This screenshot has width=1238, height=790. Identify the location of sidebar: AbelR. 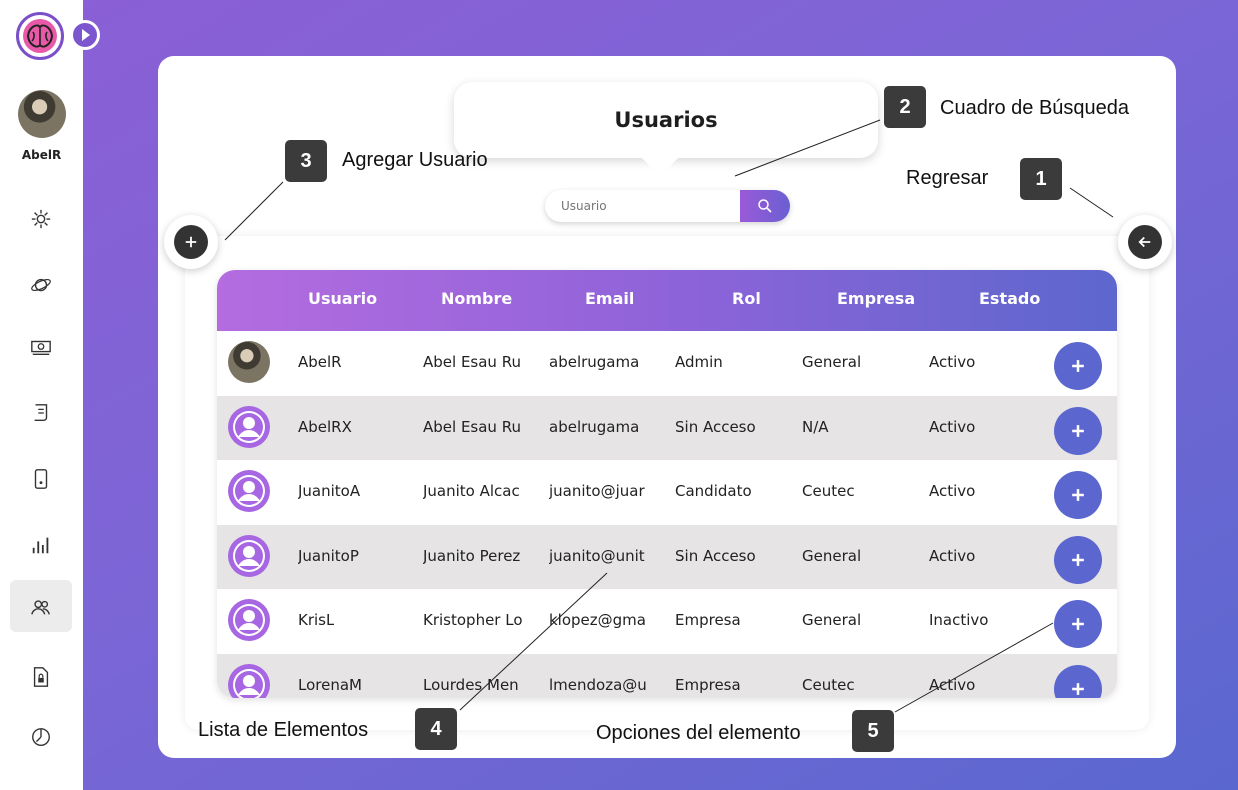
(41, 395).